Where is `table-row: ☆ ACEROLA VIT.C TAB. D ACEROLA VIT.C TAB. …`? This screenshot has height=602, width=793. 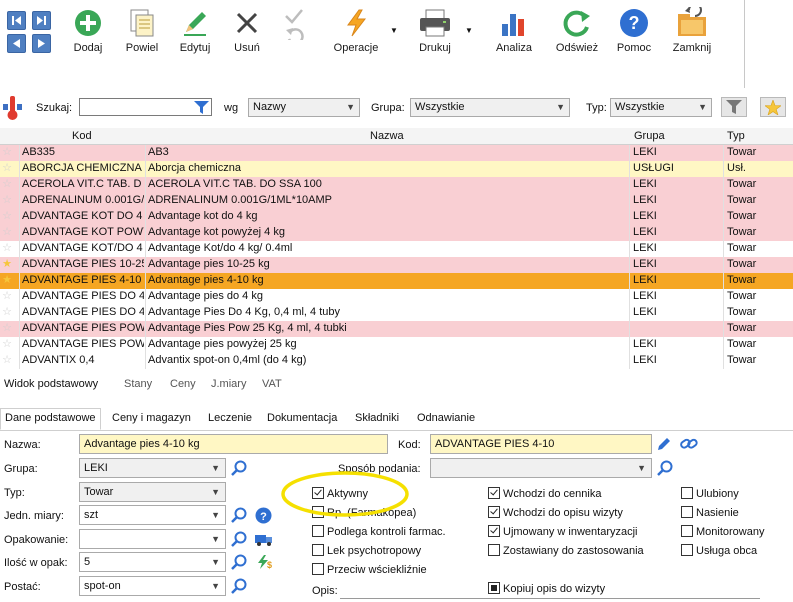
table-row: ☆ ACEROLA VIT.C TAB. D ACEROLA VIT.C TAB. … is located at coordinates (396, 185).